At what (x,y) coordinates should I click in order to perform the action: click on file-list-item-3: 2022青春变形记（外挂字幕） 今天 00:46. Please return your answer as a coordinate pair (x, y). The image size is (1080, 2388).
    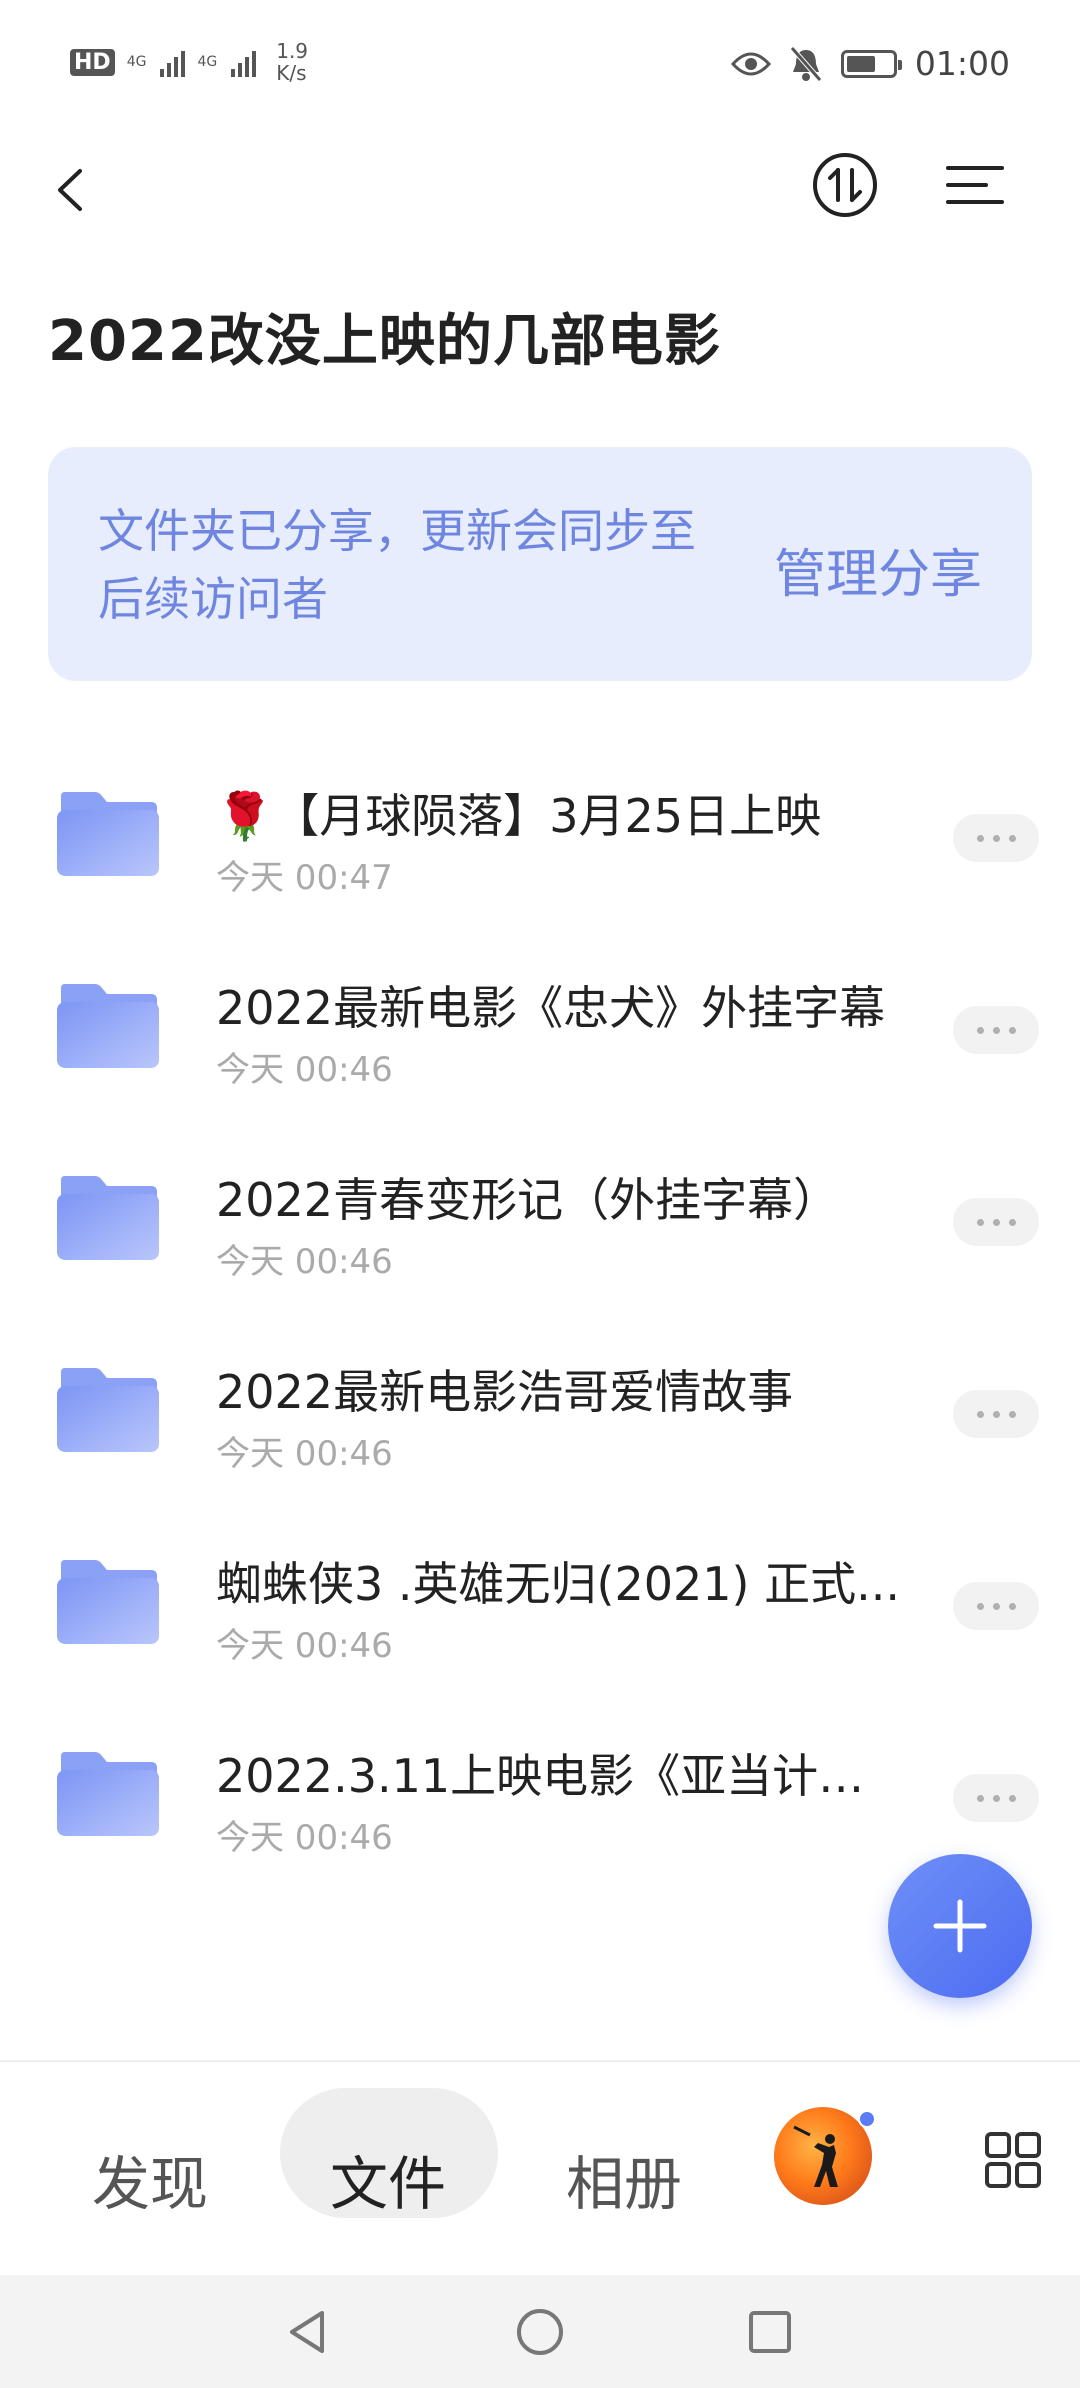
    Looking at the image, I should click on (540, 1220).